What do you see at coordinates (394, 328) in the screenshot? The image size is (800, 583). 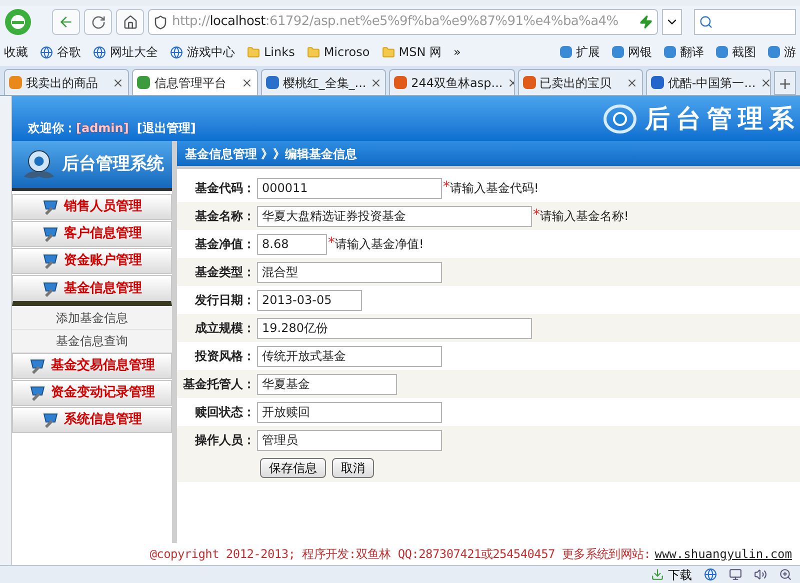 I see `input-field: 19.280亿份` at bounding box center [394, 328].